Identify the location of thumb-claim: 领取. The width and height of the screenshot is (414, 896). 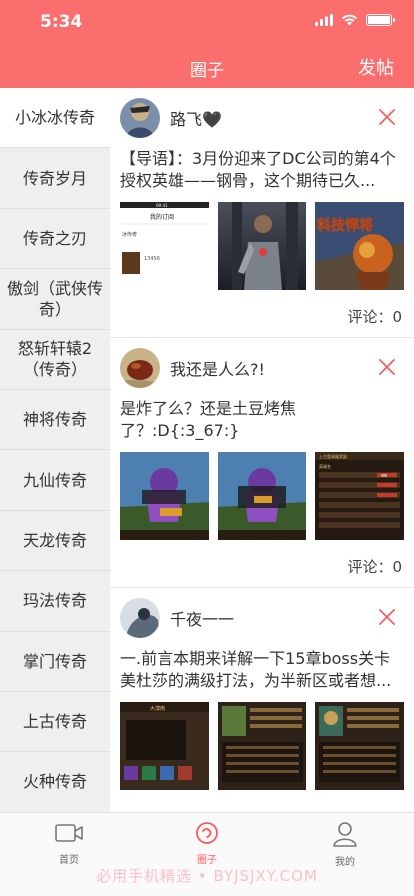
(384, 475).